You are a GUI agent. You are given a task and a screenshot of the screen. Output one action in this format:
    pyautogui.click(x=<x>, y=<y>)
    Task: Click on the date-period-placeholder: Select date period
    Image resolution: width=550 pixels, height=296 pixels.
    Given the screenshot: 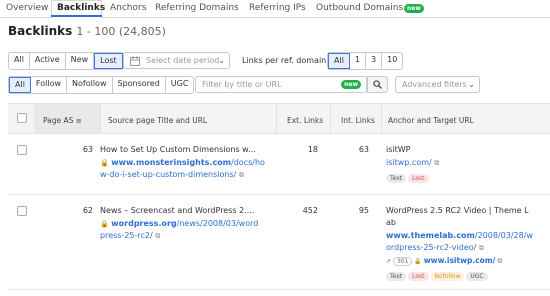 What is the action you would take?
    pyautogui.click(x=183, y=60)
    